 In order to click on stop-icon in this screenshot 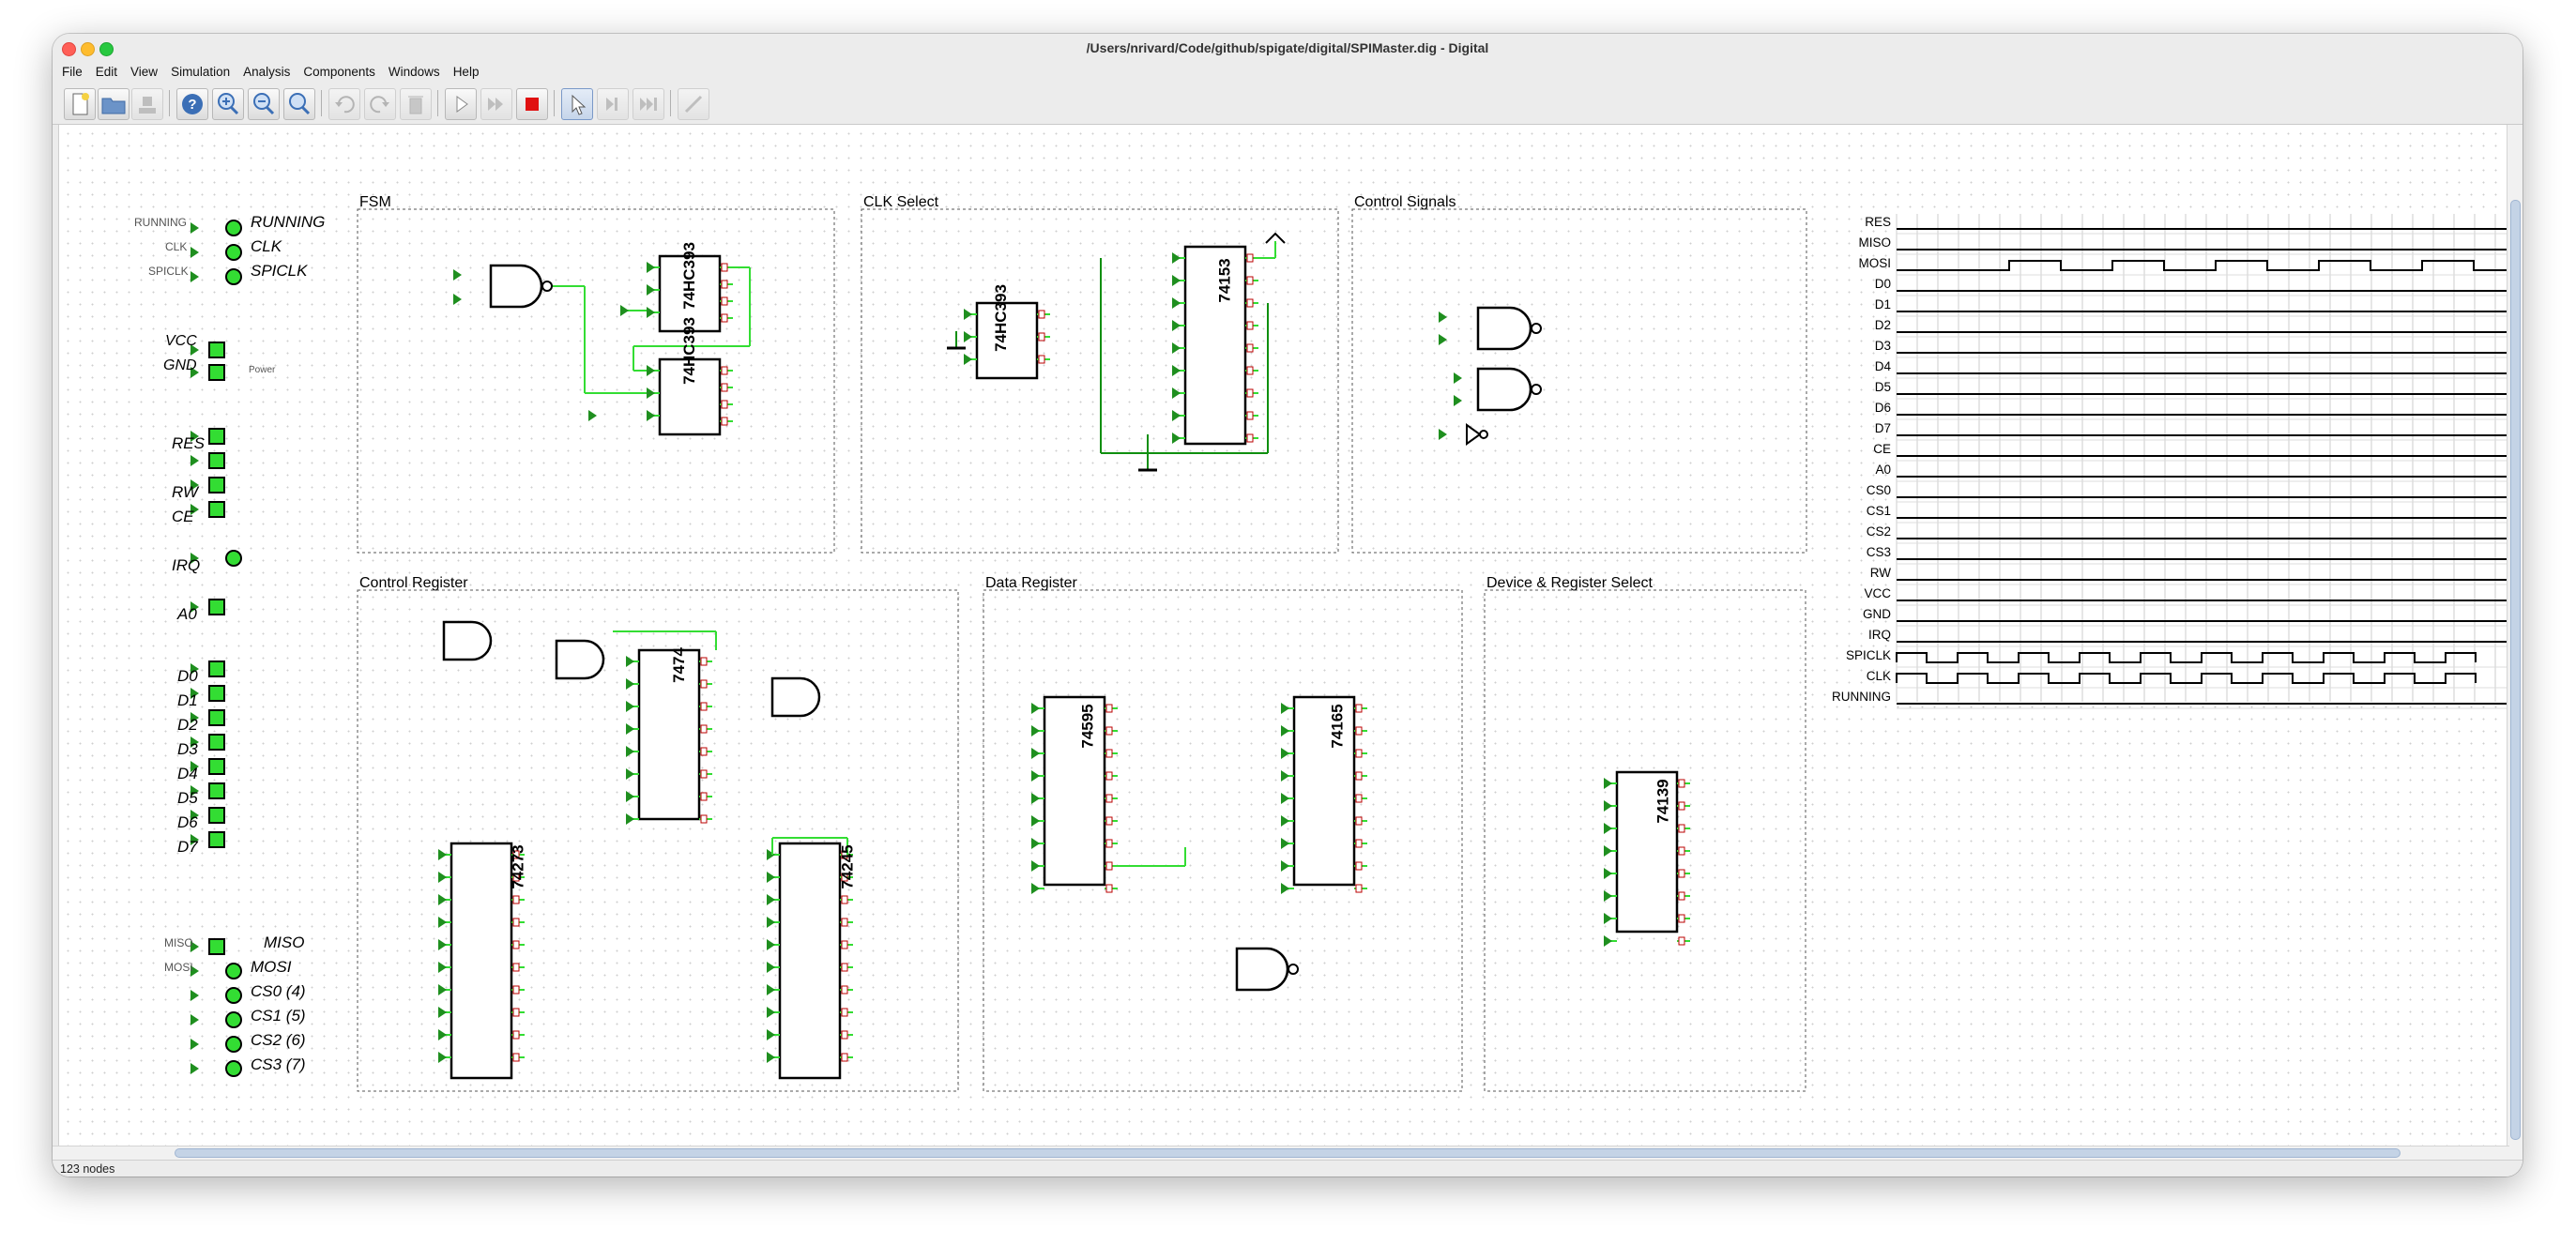, I will do `click(532, 105)`.